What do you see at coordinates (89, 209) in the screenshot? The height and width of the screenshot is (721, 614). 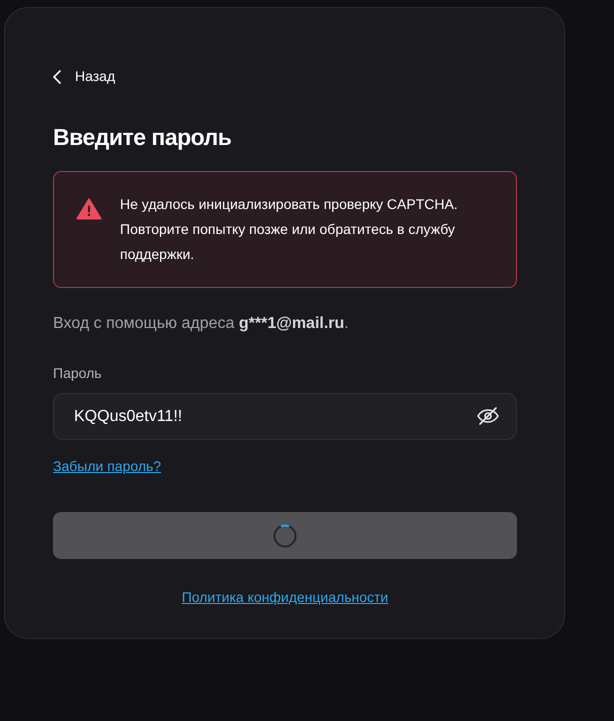 I see `warning-icon` at bounding box center [89, 209].